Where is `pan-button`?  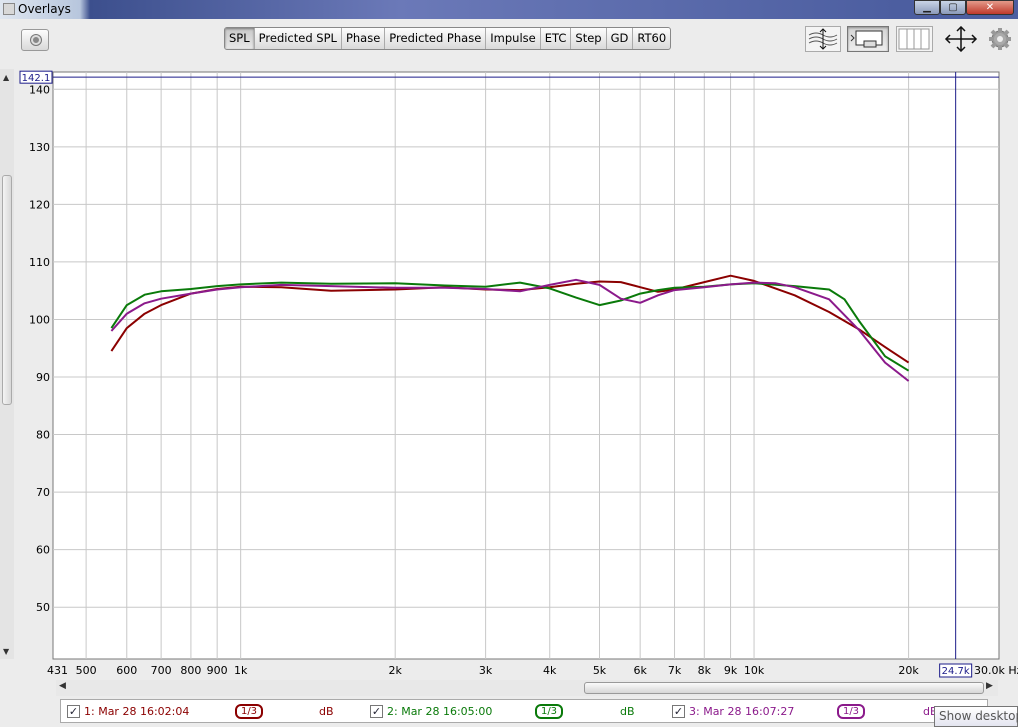 pan-button is located at coordinates (961, 39).